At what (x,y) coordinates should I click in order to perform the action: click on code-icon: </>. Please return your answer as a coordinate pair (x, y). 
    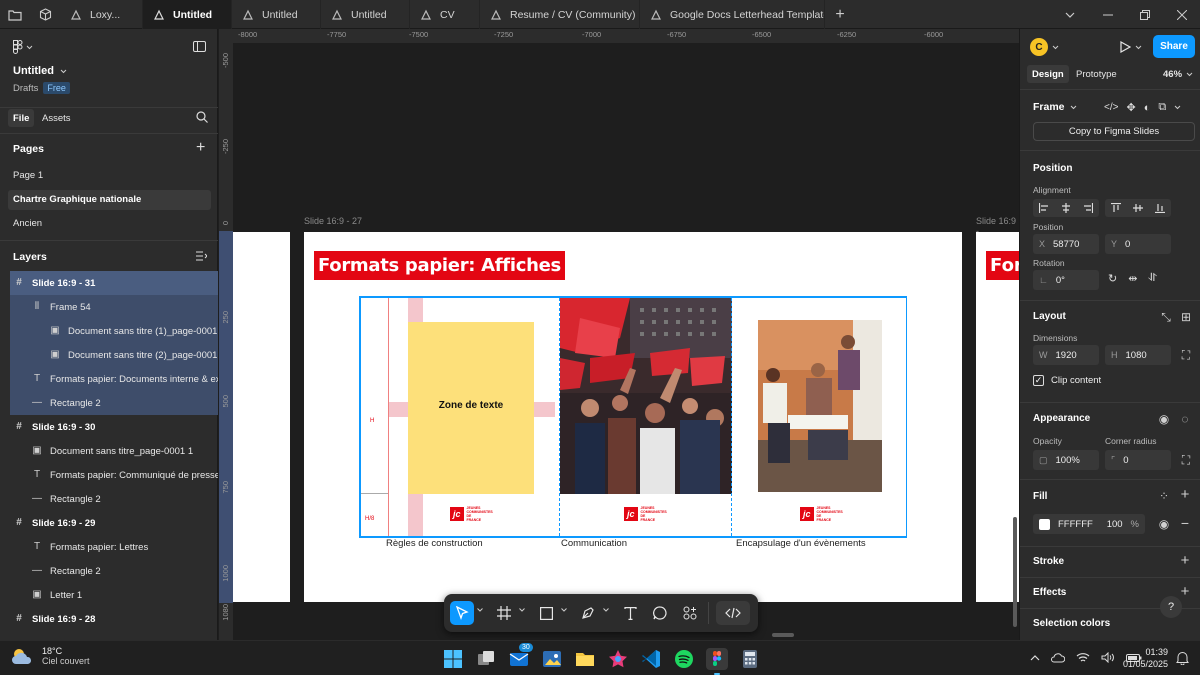
    Looking at the image, I should click on (1111, 107).